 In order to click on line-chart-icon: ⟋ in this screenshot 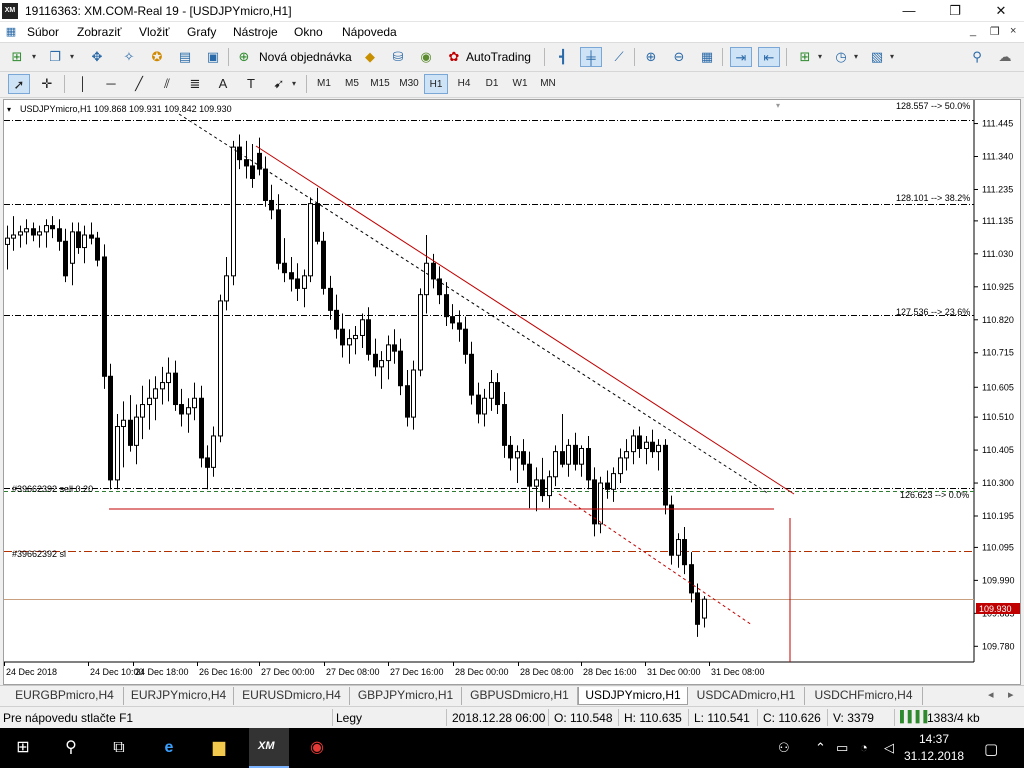, I will do `click(619, 57)`.